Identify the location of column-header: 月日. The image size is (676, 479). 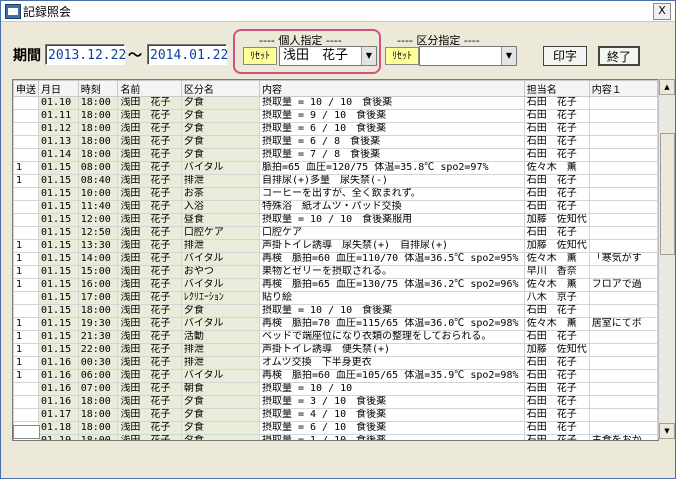
(58, 88).